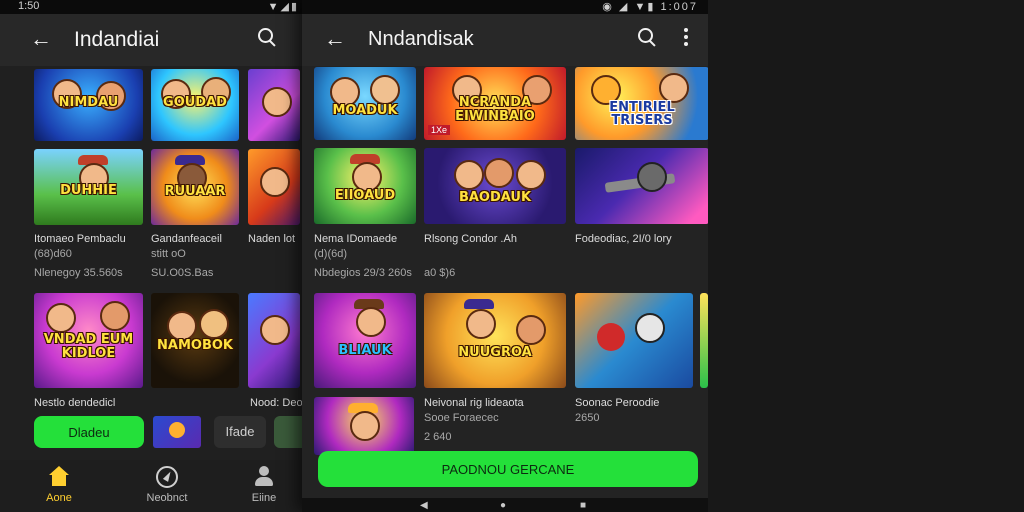 Image resolution: width=1024 pixels, height=512 pixels. I want to click on game-name: Naden lot, so click(272, 239).